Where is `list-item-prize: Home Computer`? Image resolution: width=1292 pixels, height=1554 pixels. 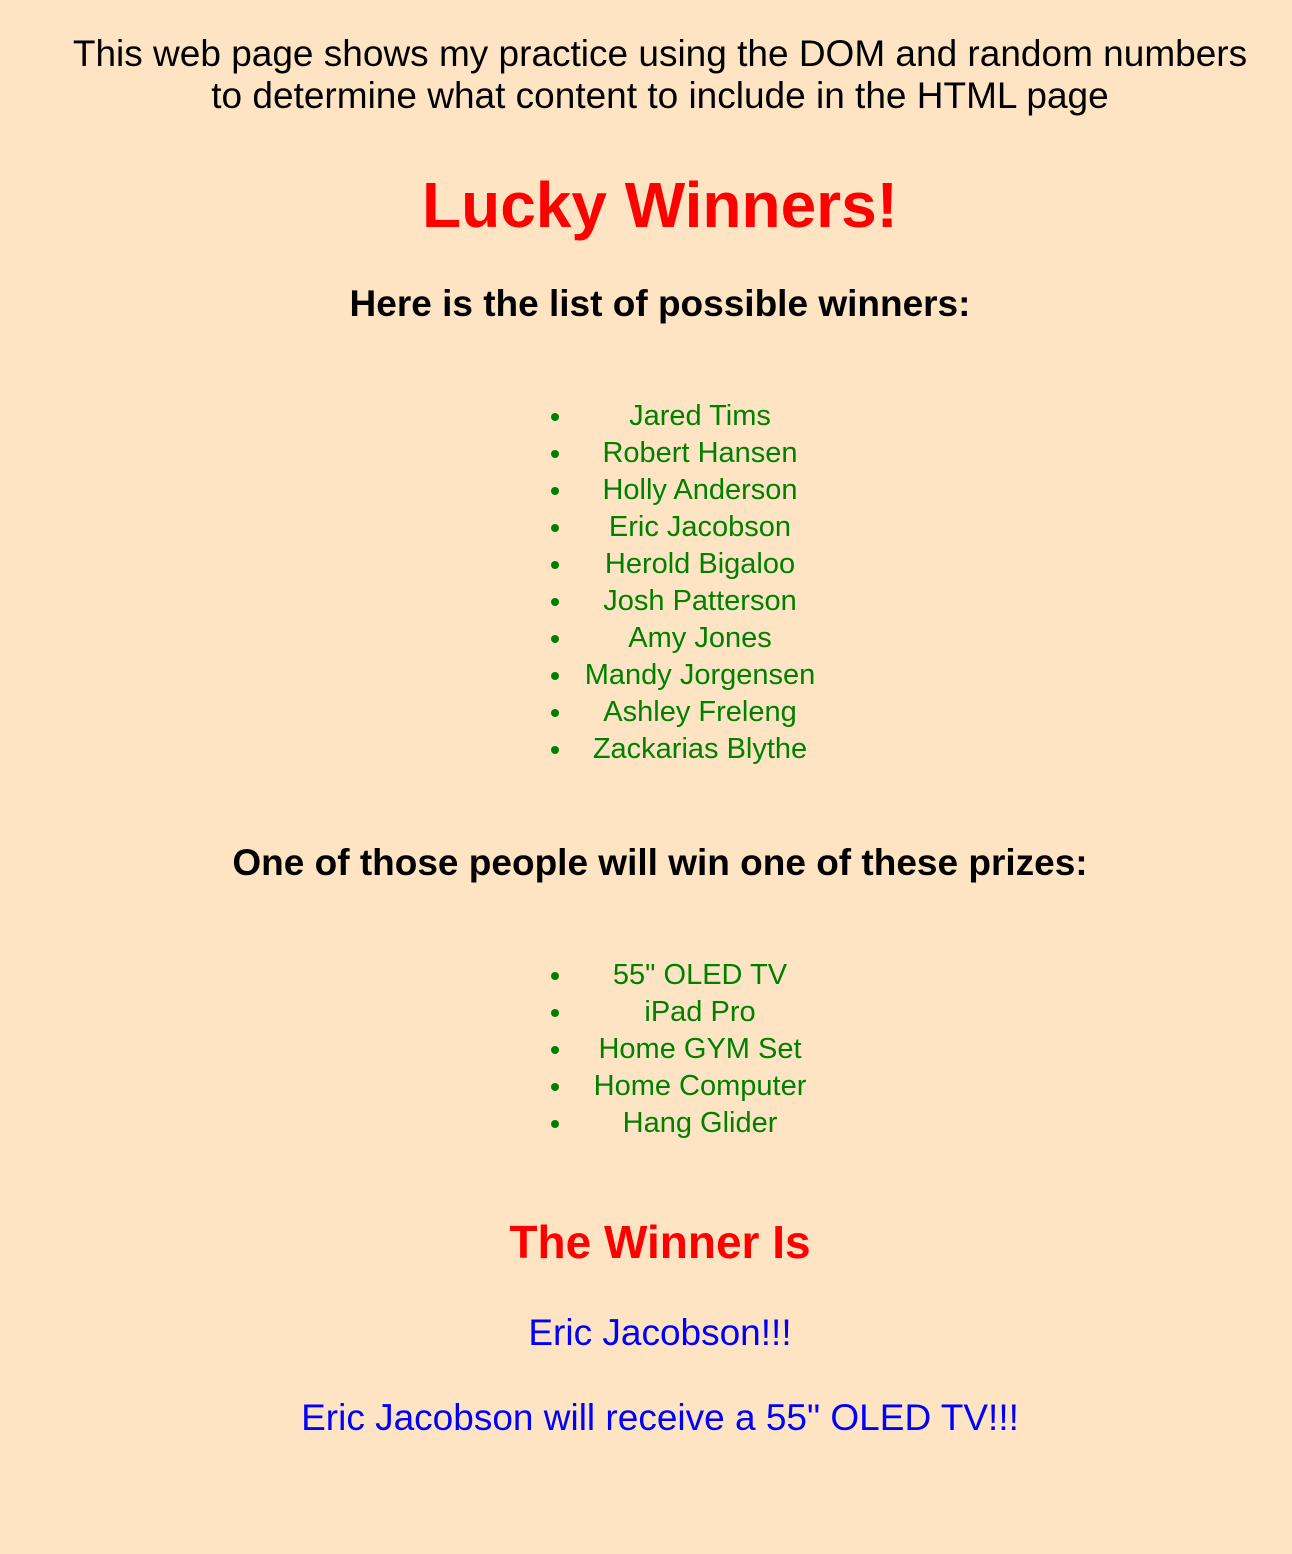 list-item-prize: Home Computer is located at coordinates (695, 1086).